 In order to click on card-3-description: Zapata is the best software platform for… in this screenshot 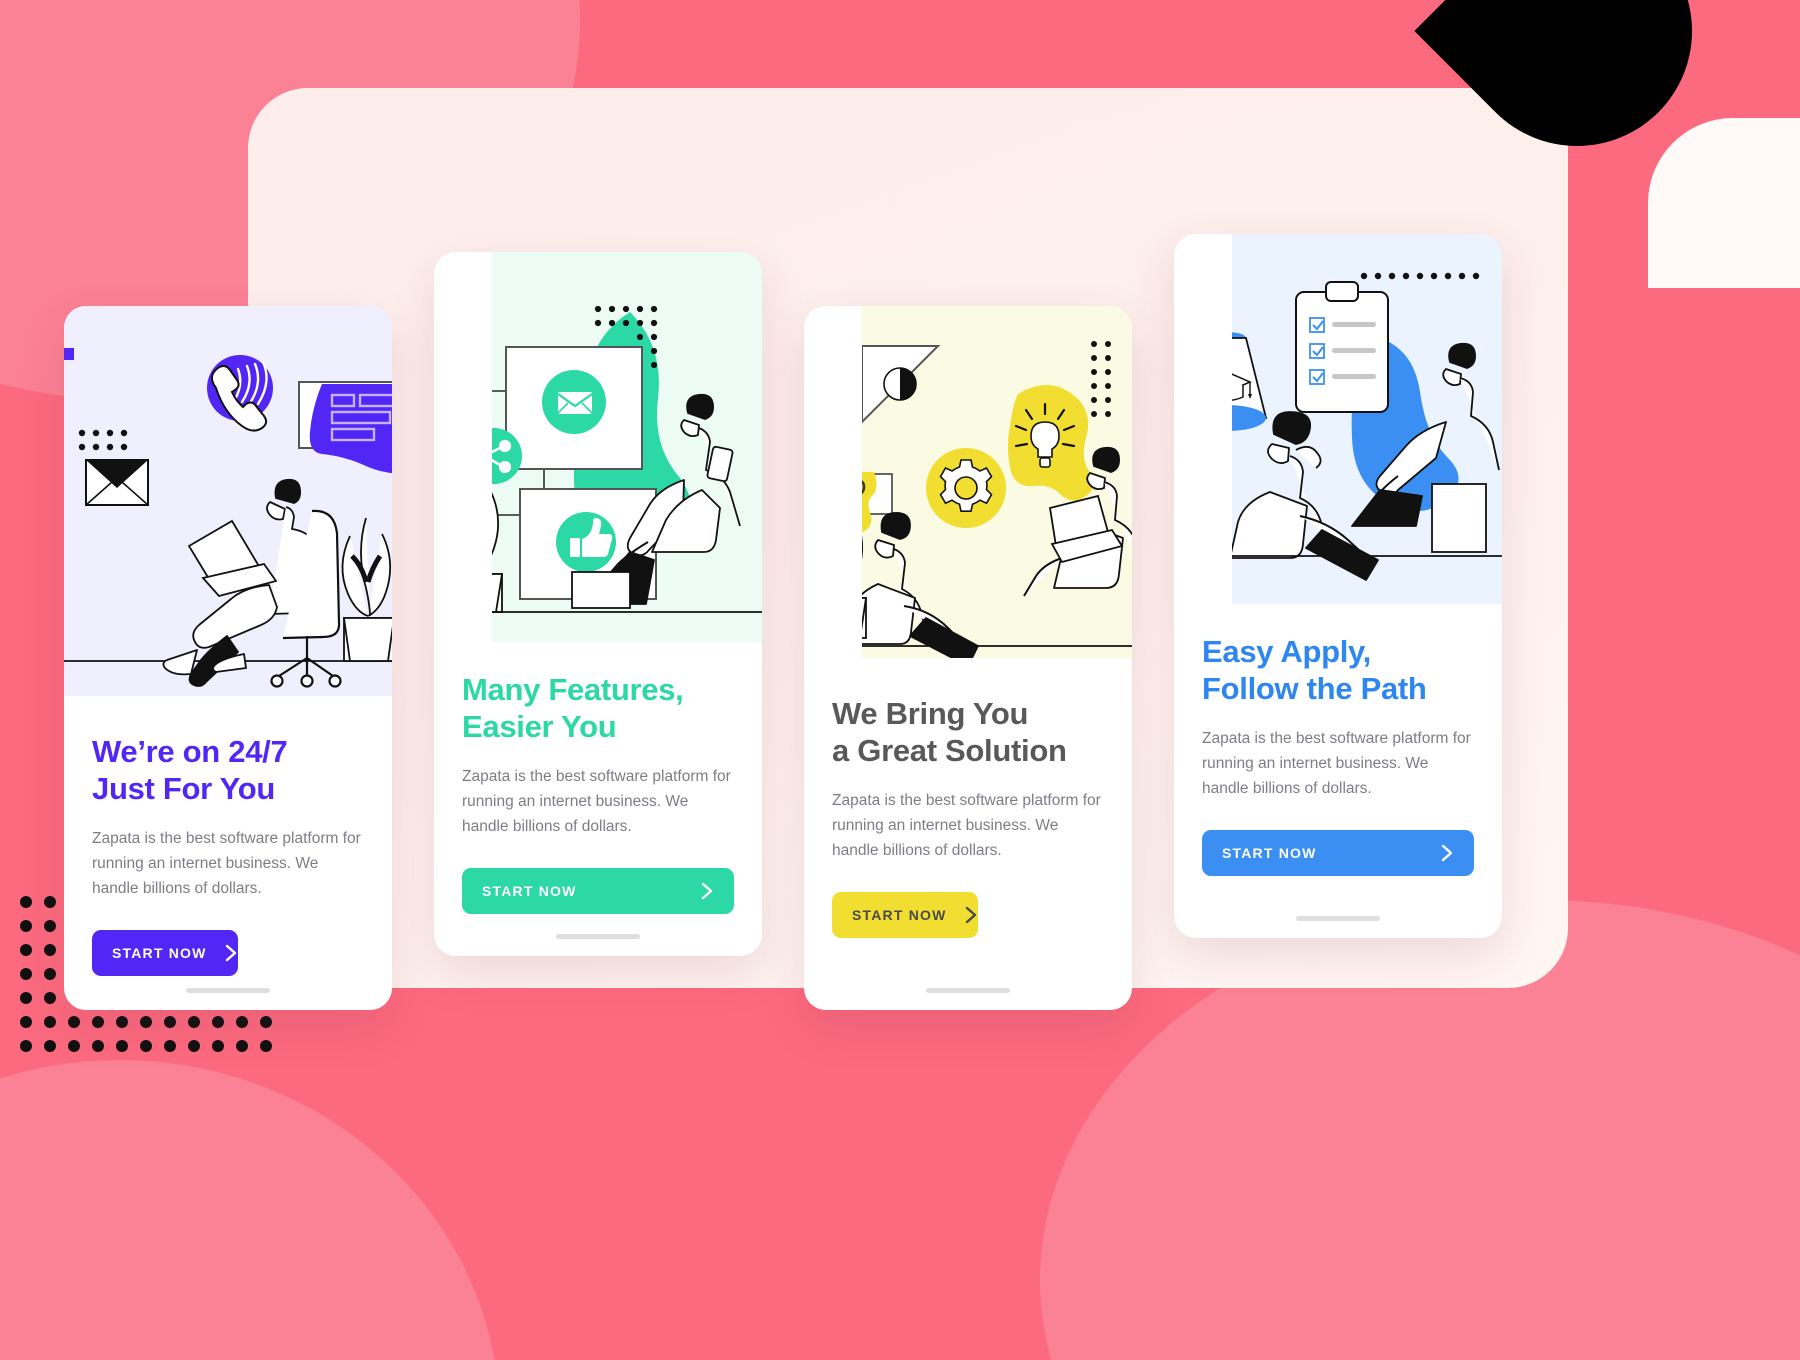, I will do `click(966, 825)`.